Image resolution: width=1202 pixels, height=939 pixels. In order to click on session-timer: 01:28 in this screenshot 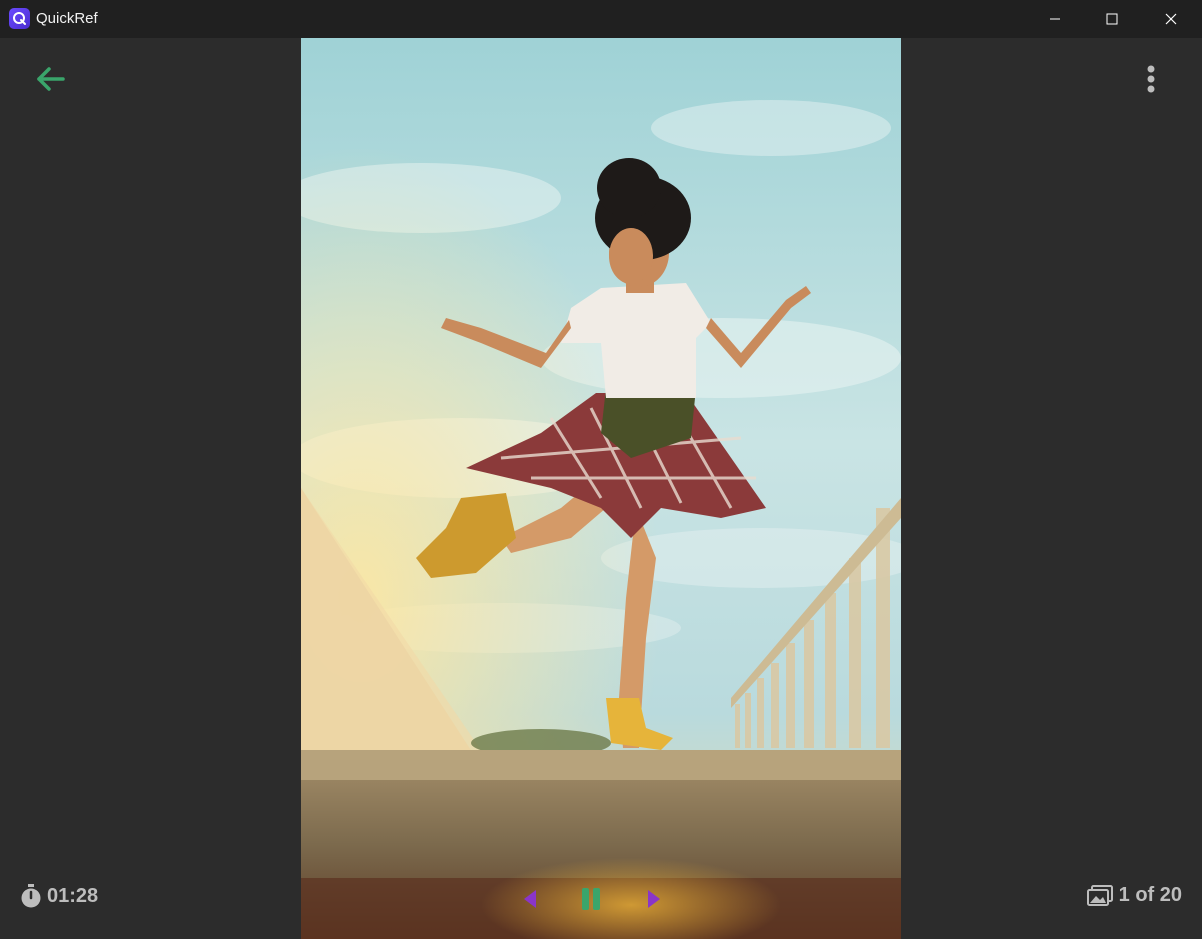, I will do `click(59, 896)`.